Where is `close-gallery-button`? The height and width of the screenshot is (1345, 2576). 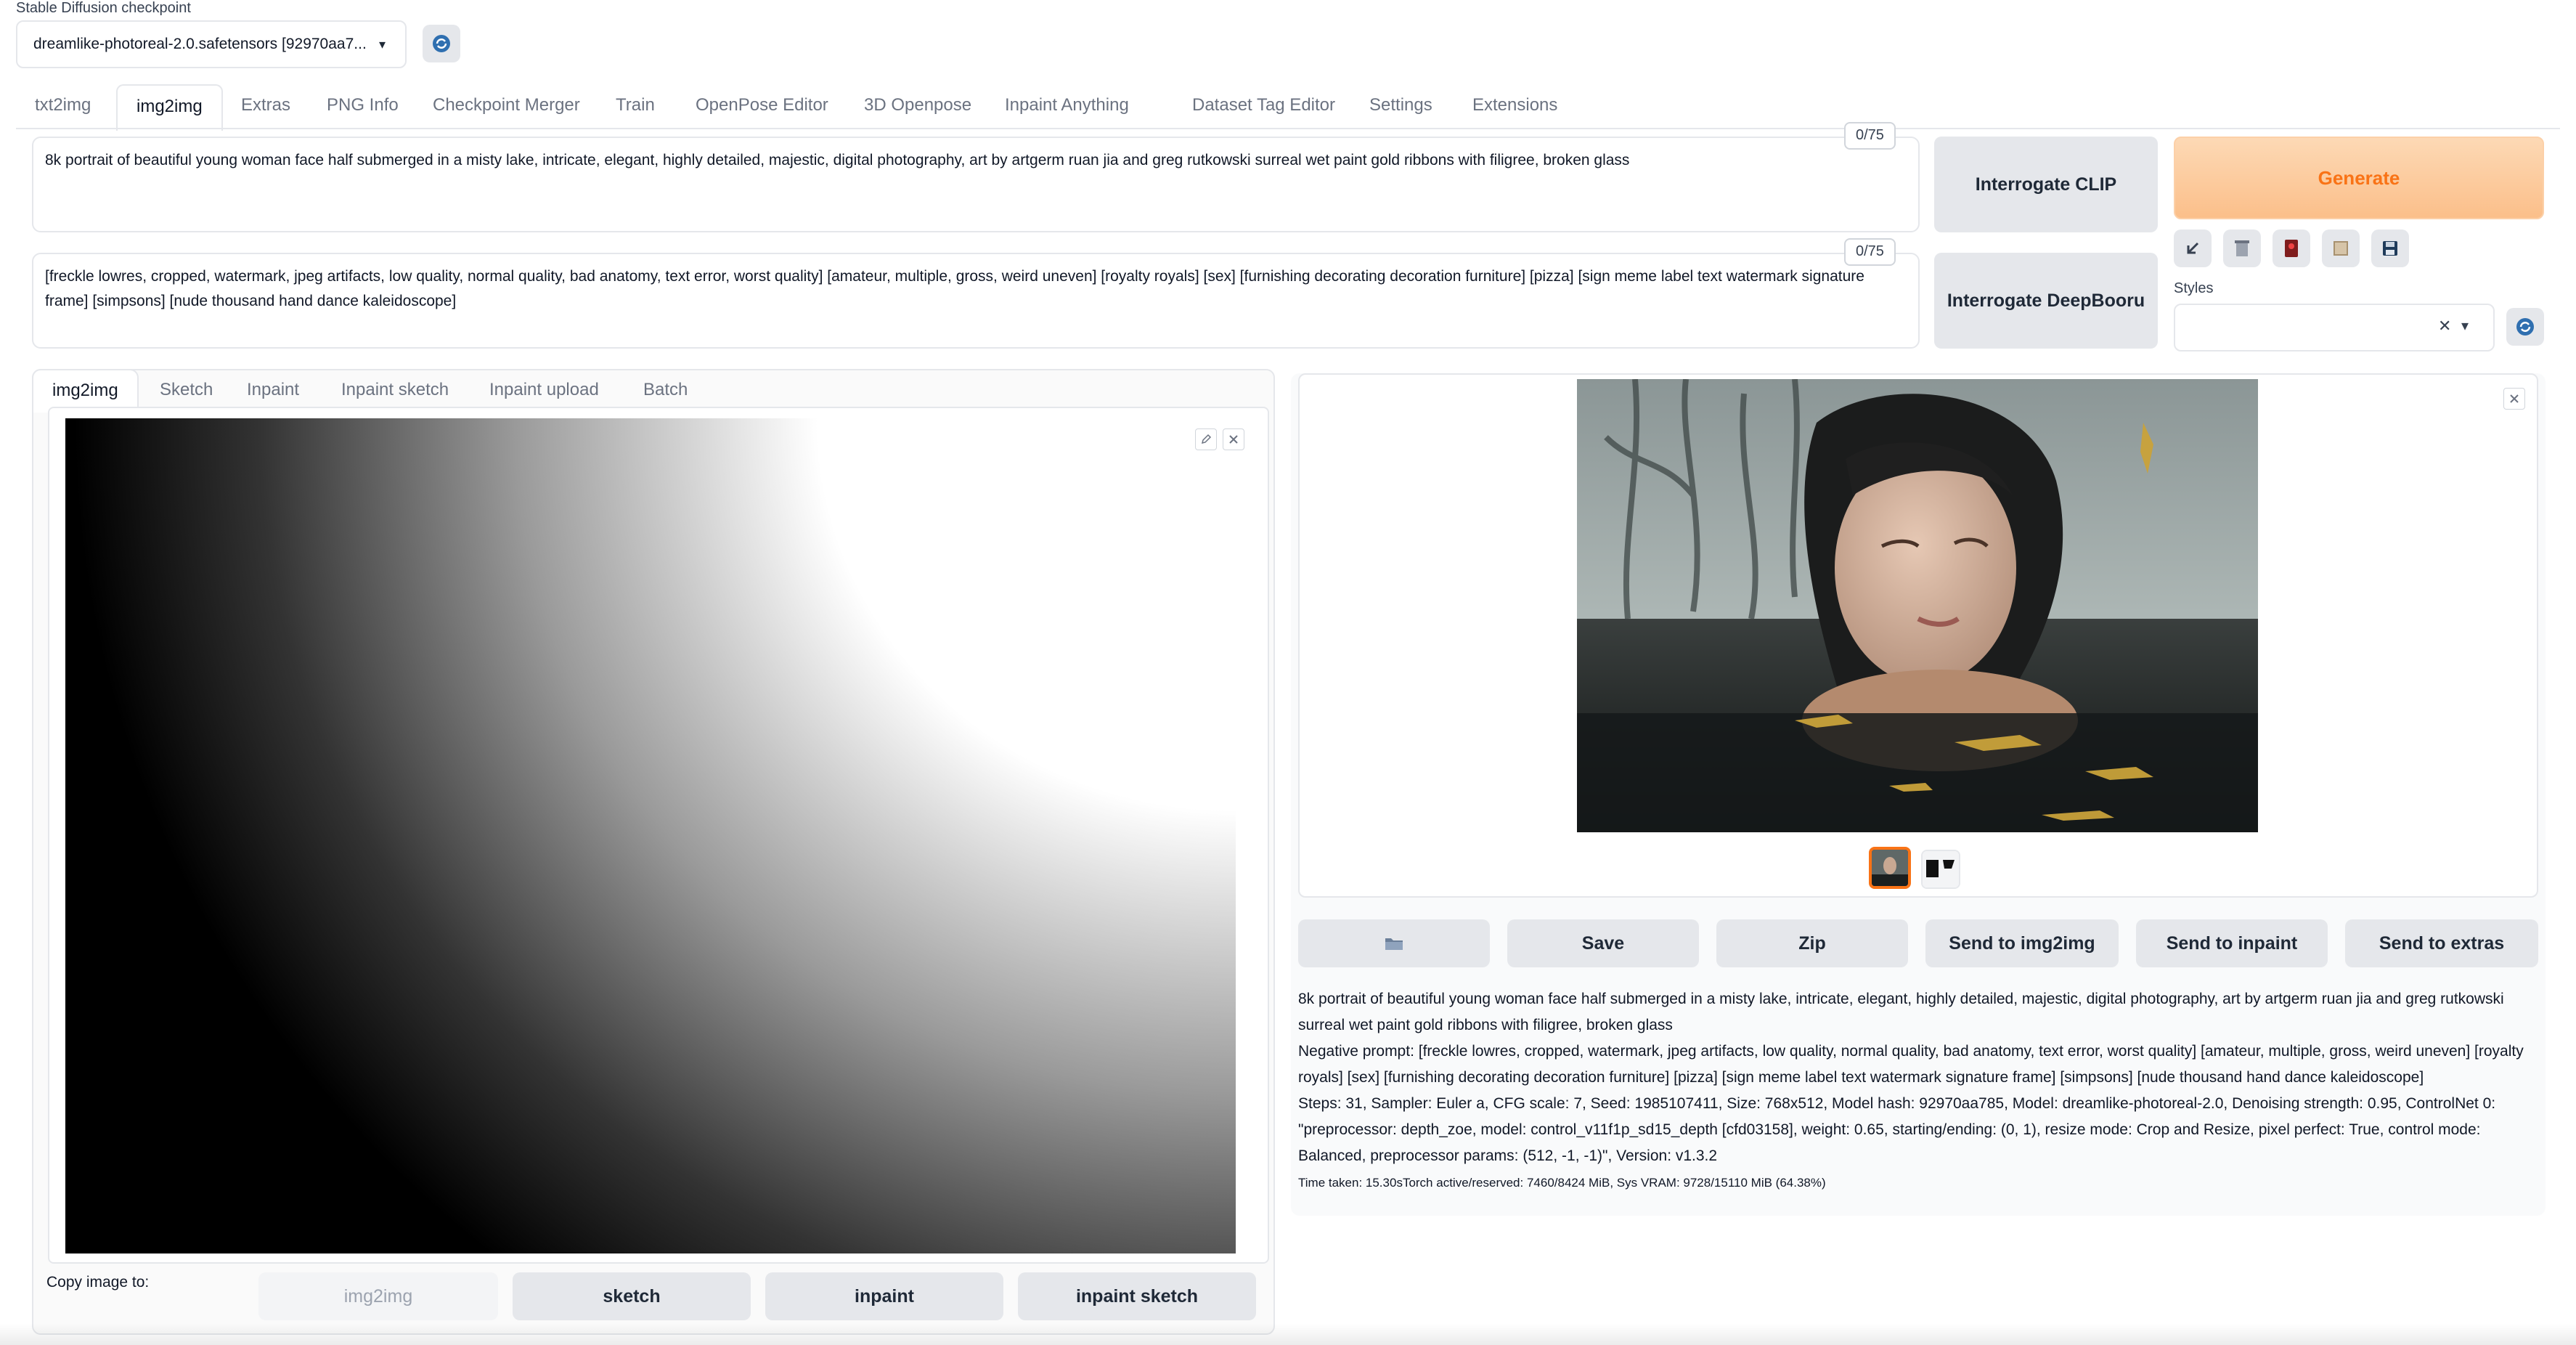 close-gallery-button is located at coordinates (2514, 399).